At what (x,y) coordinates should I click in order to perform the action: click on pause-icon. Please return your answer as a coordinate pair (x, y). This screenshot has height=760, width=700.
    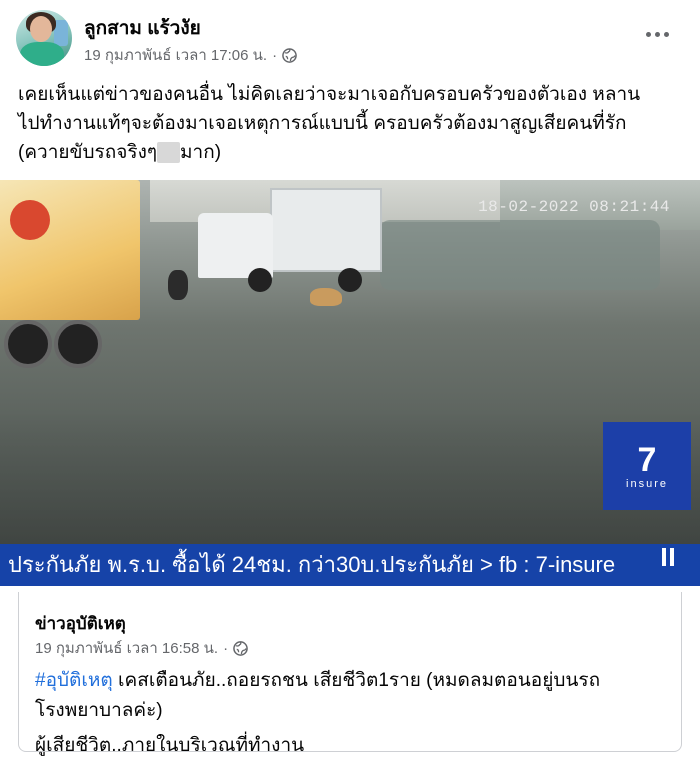
    Looking at the image, I should click on (668, 557).